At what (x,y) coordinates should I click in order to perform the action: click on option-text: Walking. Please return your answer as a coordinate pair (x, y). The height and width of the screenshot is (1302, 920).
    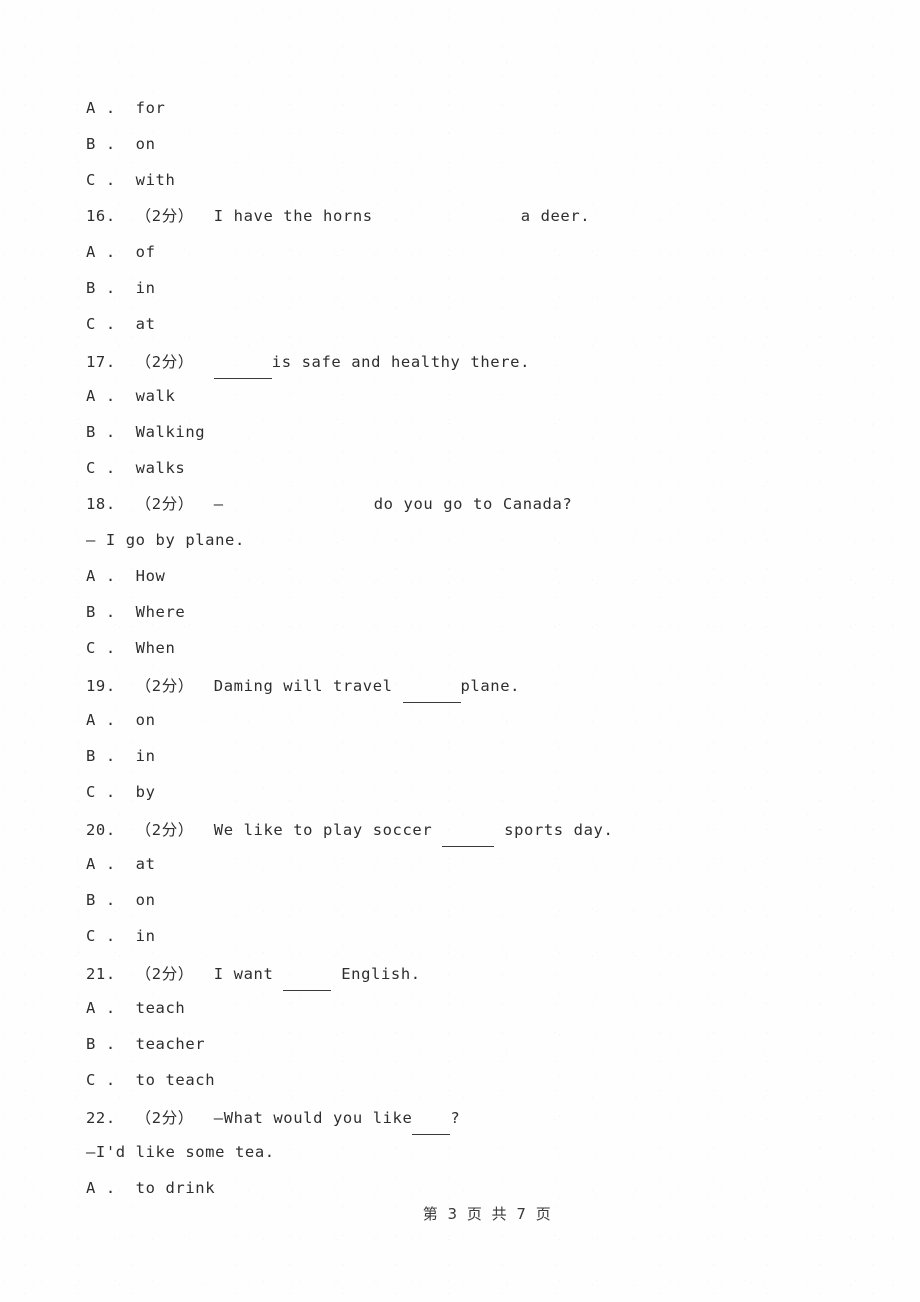
    Looking at the image, I should click on (170, 432).